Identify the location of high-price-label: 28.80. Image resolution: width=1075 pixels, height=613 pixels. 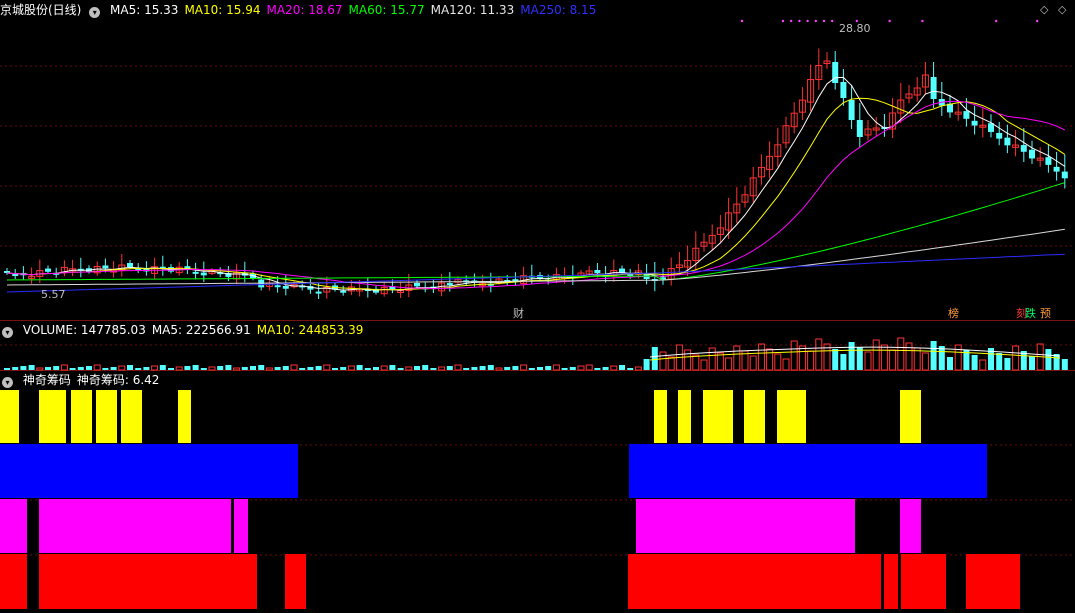
(855, 28).